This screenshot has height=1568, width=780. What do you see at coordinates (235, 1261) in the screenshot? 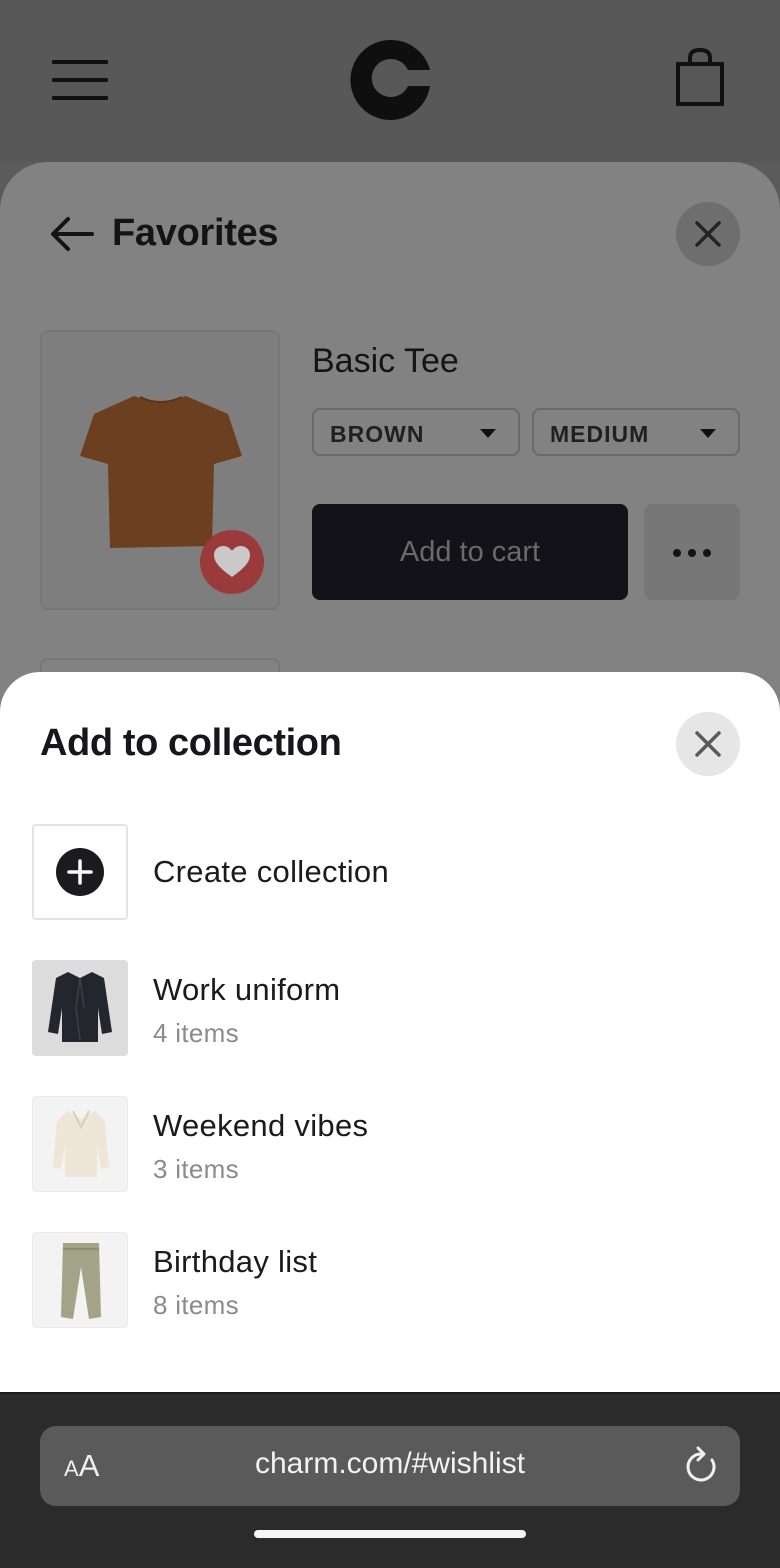
I see `collection-title: Birthday list` at bounding box center [235, 1261].